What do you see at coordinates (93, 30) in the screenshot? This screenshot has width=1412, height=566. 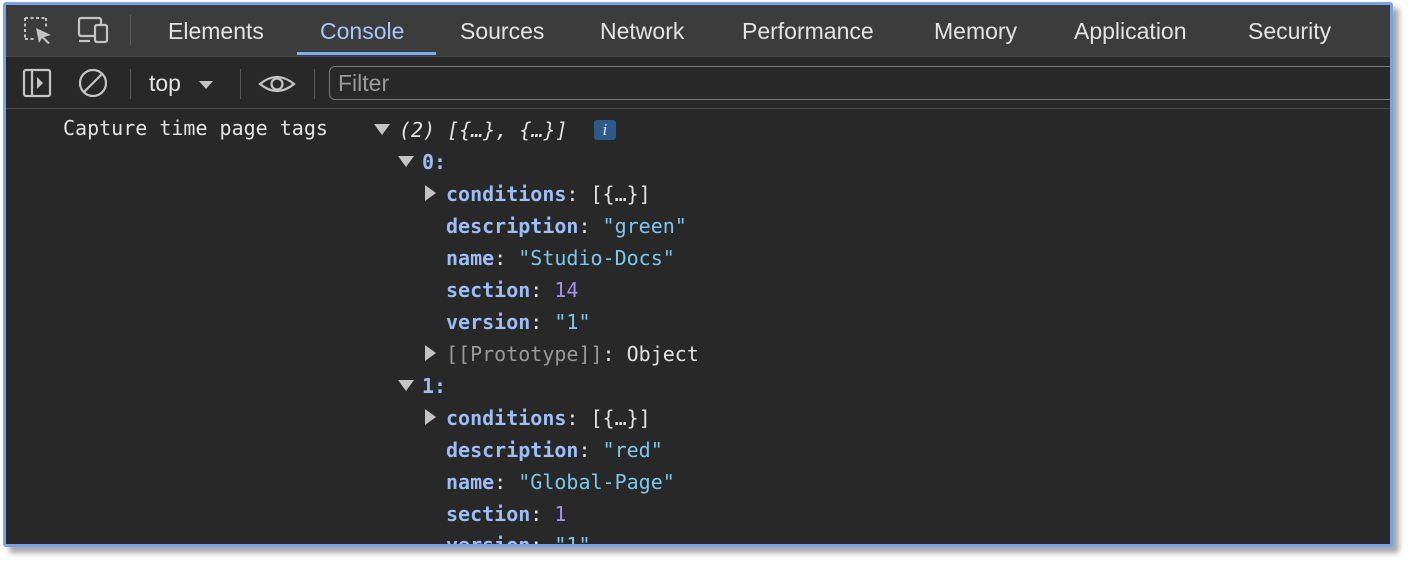 I see `device-toolbar-icon` at bounding box center [93, 30].